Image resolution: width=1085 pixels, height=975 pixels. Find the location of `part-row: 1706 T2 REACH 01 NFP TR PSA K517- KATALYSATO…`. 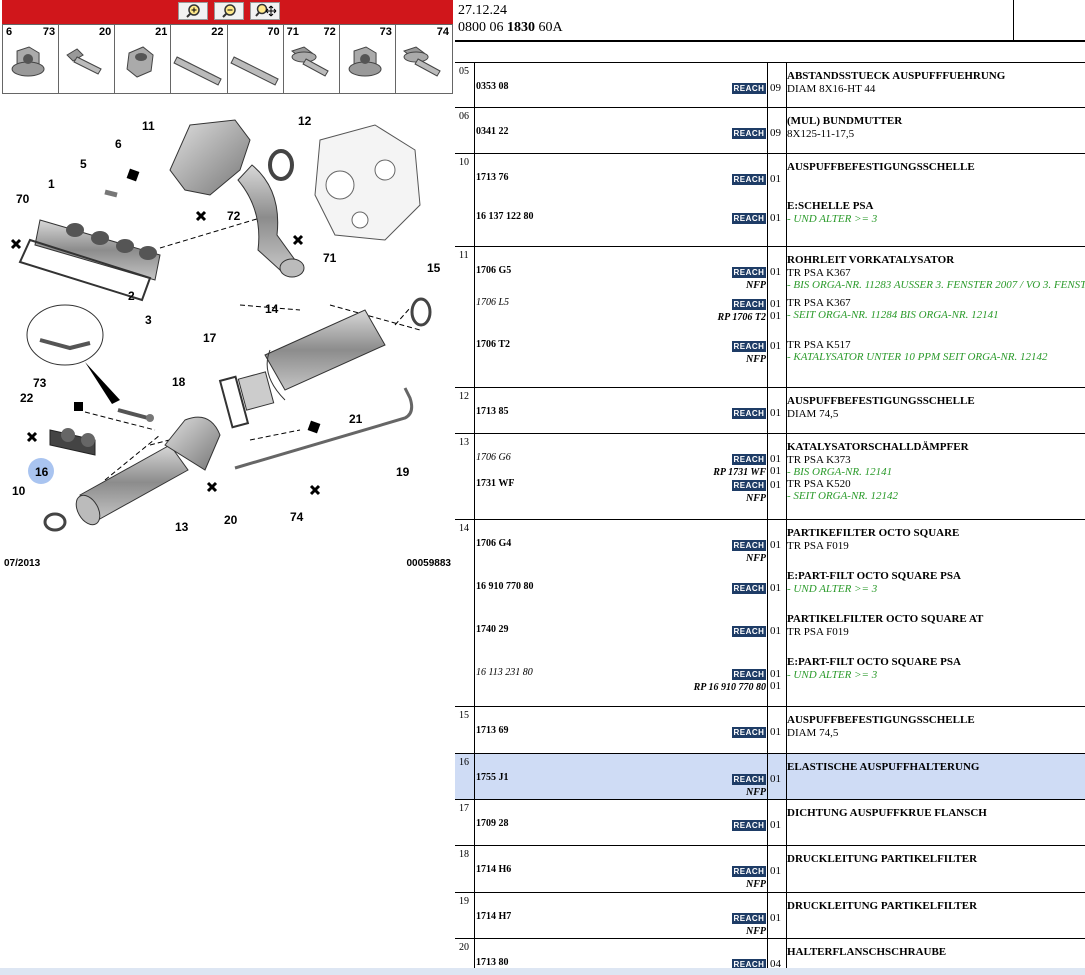

part-row: 1706 T2 REACH 01 NFP TR PSA K517- KATALYSATO… is located at coordinates (780, 352).